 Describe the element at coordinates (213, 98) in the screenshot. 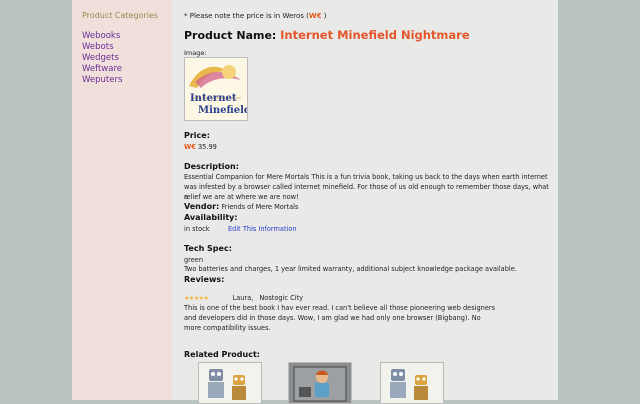

I see `image-text-line1: Internet` at that location.